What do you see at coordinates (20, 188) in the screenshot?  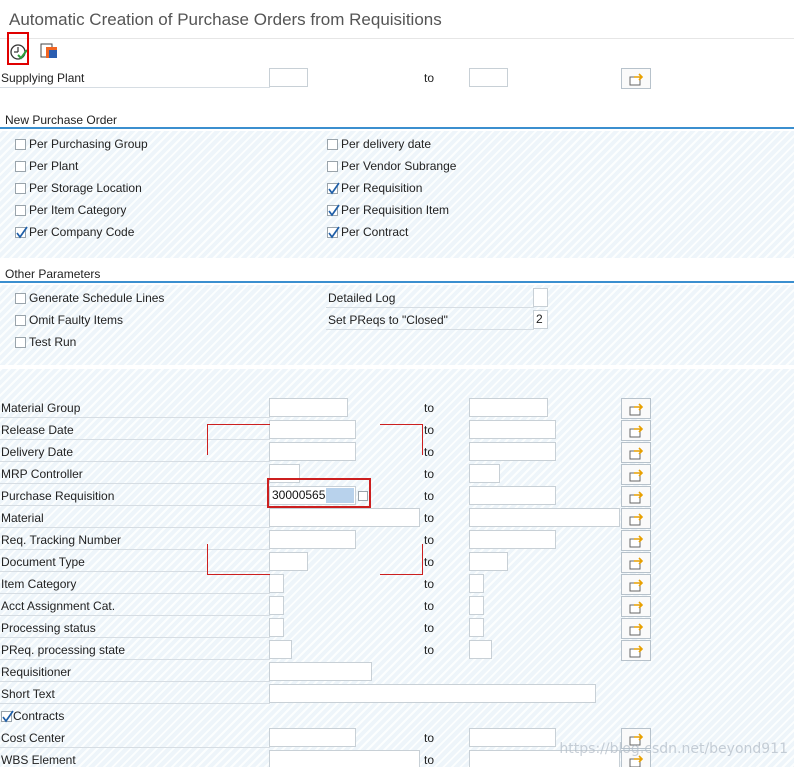 I see `per-storage-location-checkbox` at bounding box center [20, 188].